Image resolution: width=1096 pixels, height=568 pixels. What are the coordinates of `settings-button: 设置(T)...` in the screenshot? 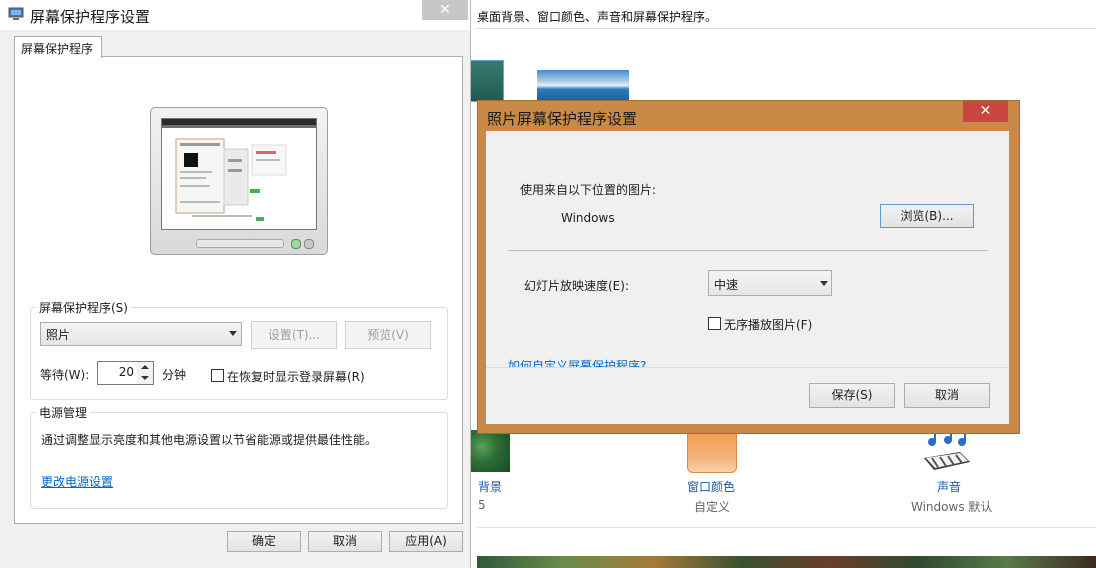 It's located at (294, 335).